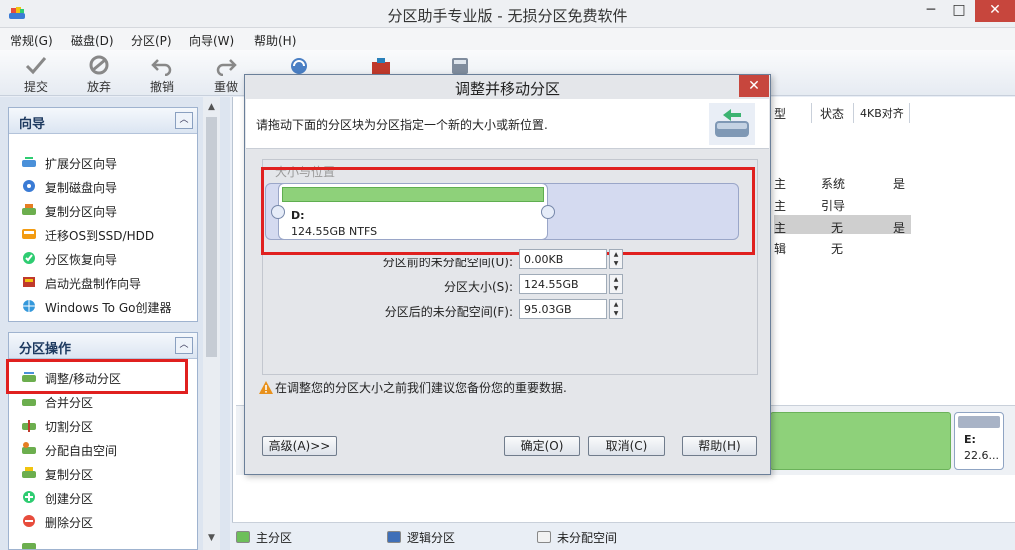  I want to click on sidebar-item-copy-disk: 复制磁盘向导, so click(106, 186).